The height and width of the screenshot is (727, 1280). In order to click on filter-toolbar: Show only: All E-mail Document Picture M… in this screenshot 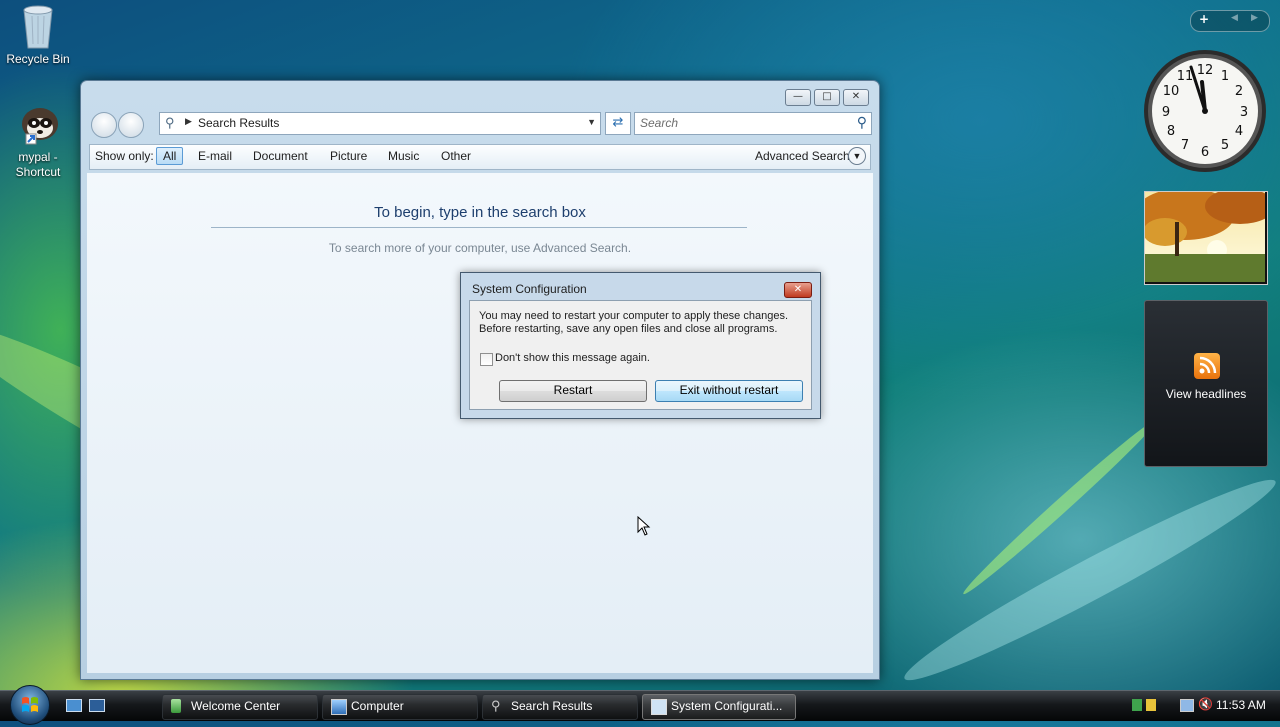, I will do `click(480, 157)`.